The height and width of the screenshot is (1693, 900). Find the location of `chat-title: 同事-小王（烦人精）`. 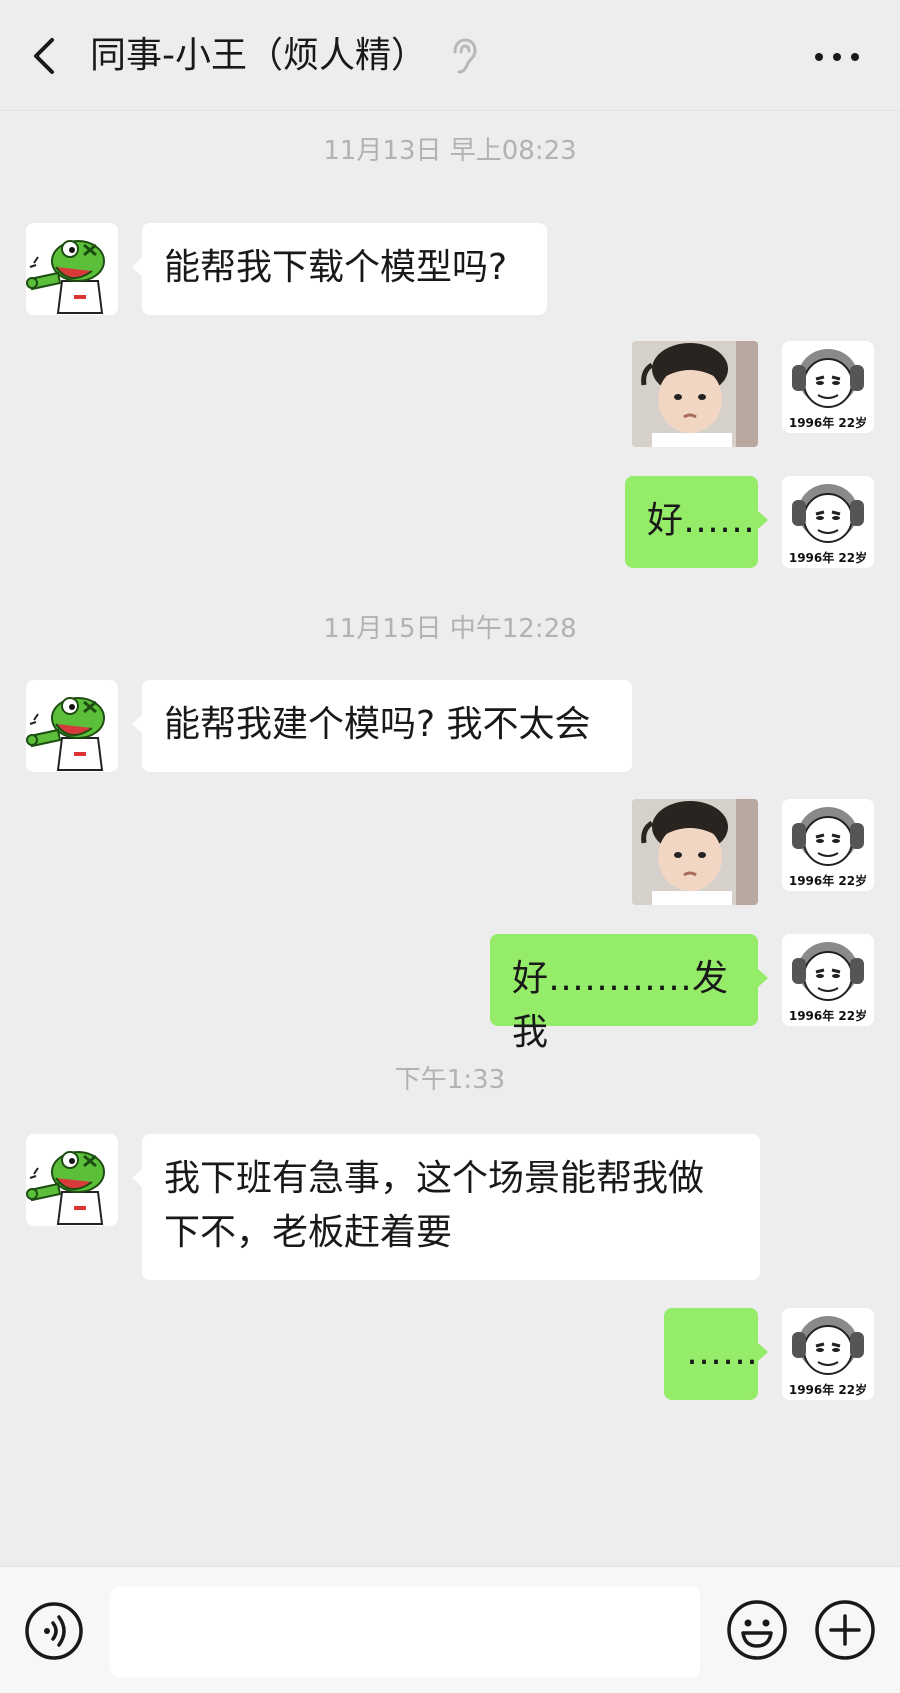

chat-title: 同事-小王（烦人精） is located at coordinates (258, 55).